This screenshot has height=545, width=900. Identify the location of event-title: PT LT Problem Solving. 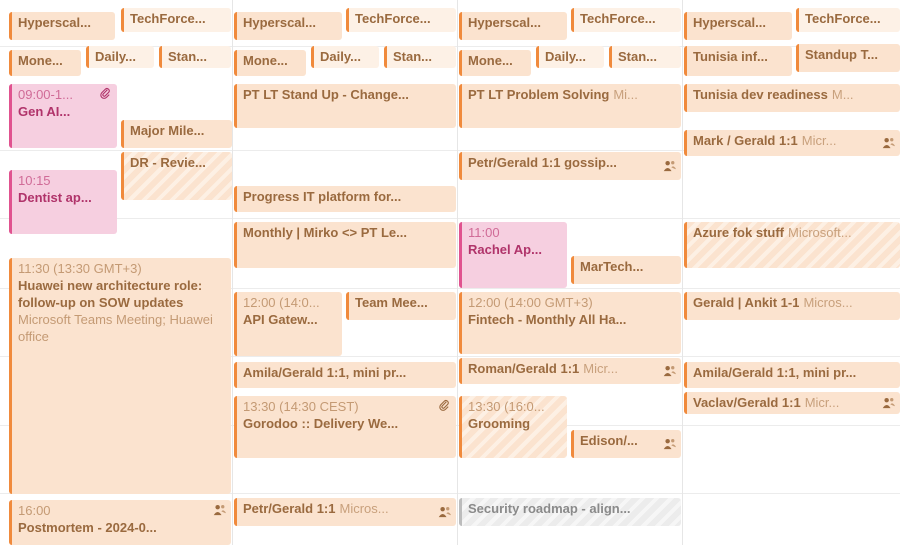
(539, 94).